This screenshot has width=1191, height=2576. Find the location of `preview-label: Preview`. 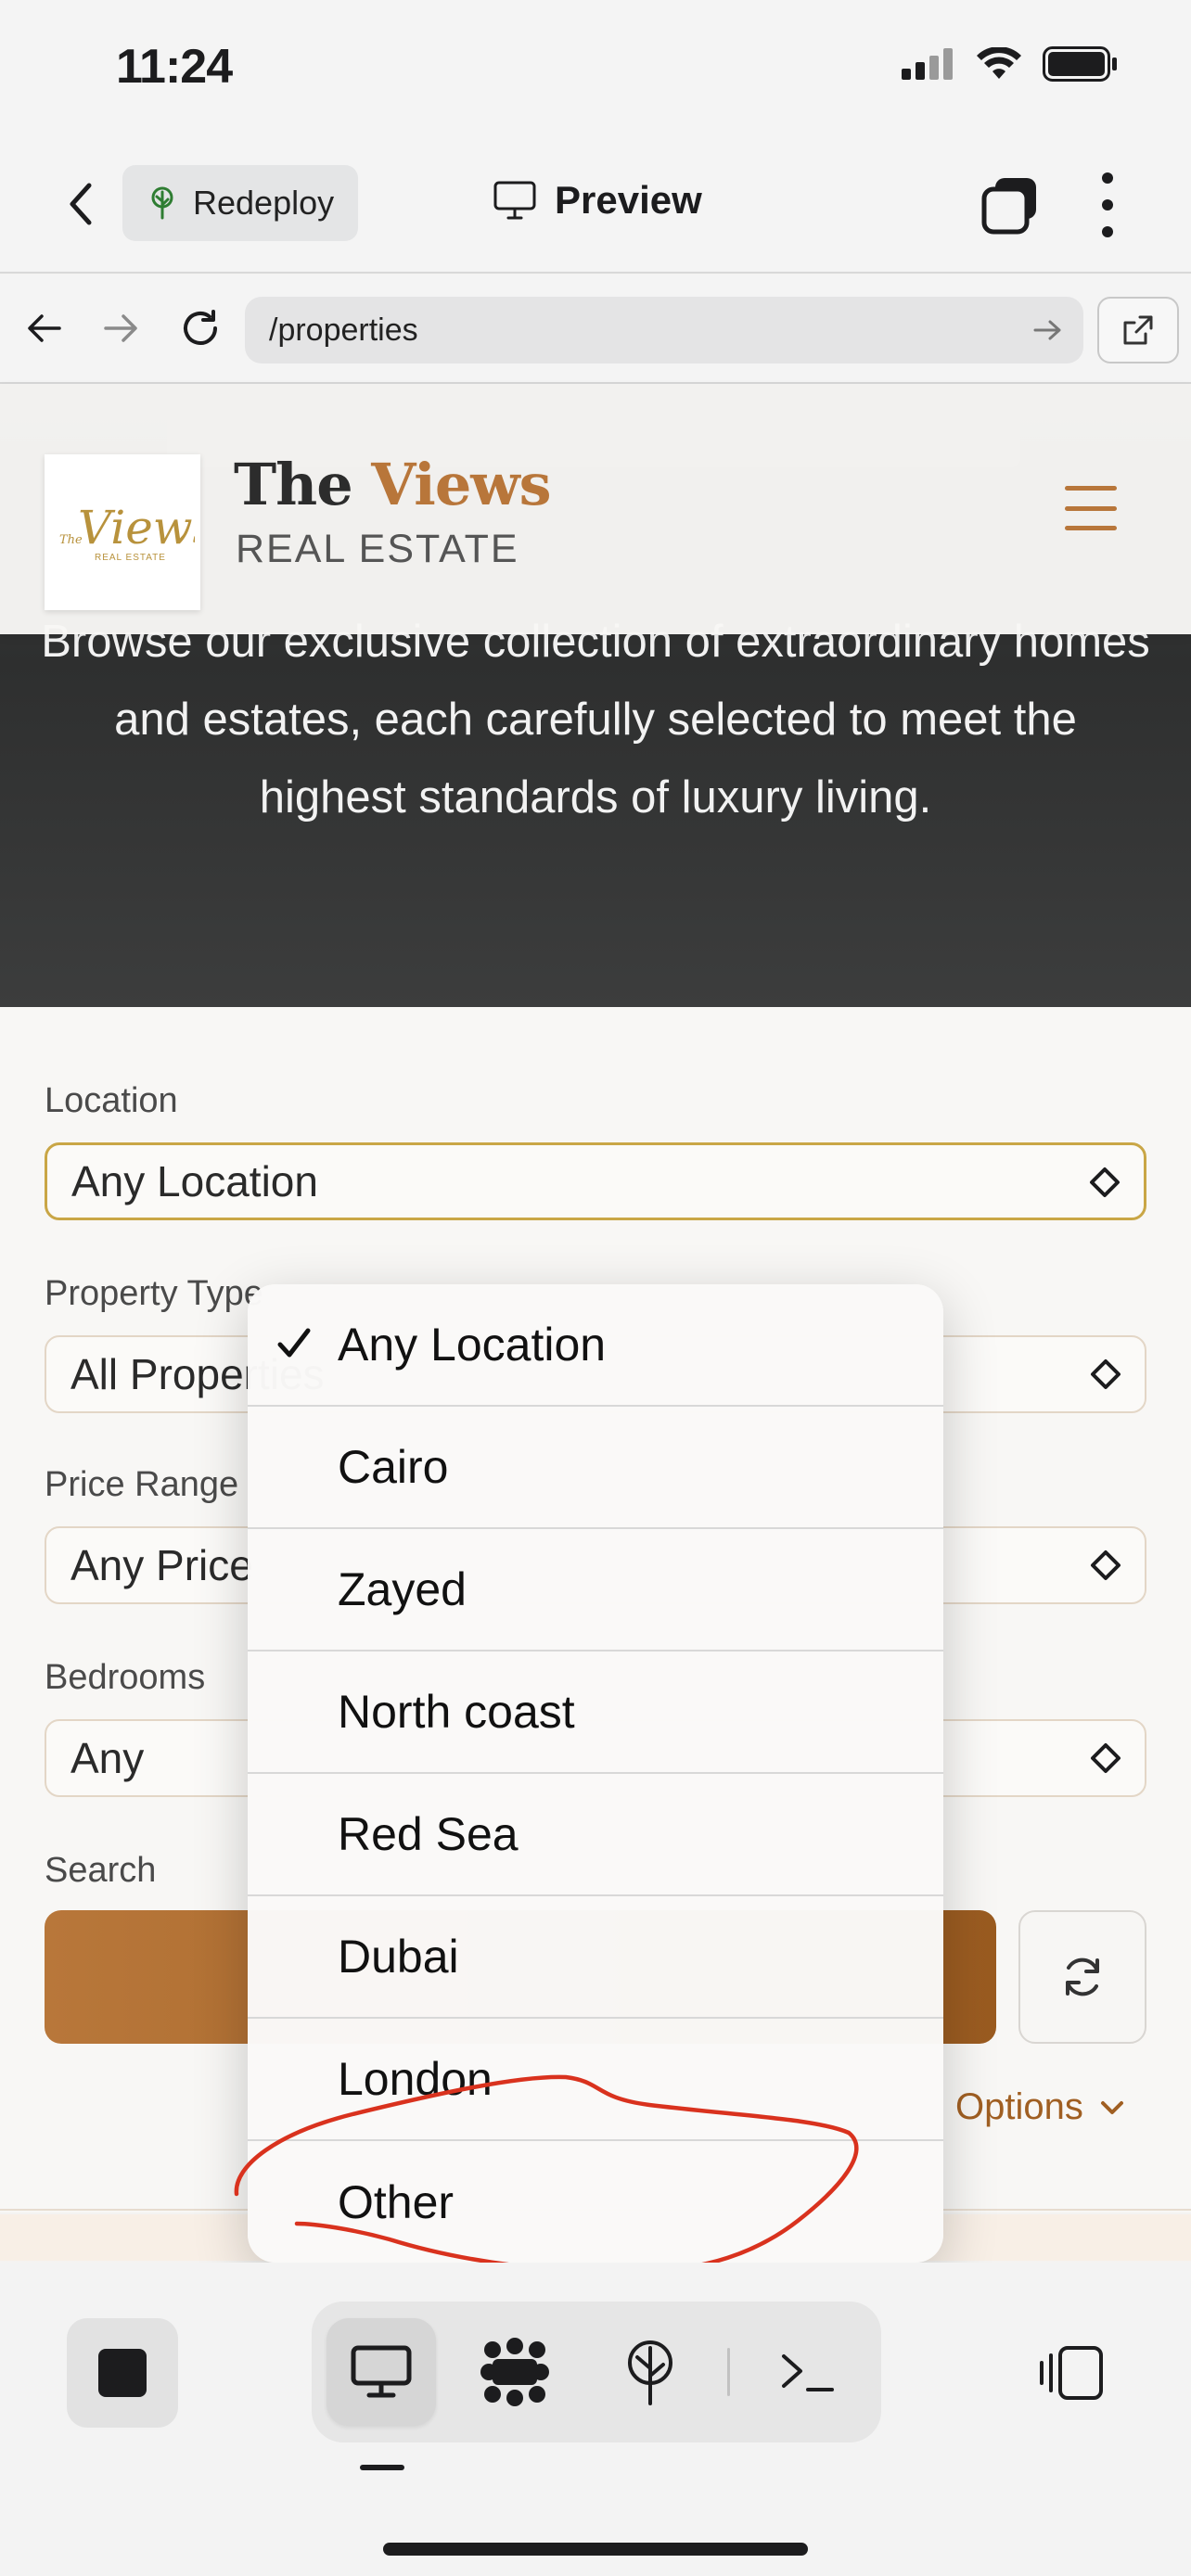

preview-label: Preview is located at coordinates (628, 200).